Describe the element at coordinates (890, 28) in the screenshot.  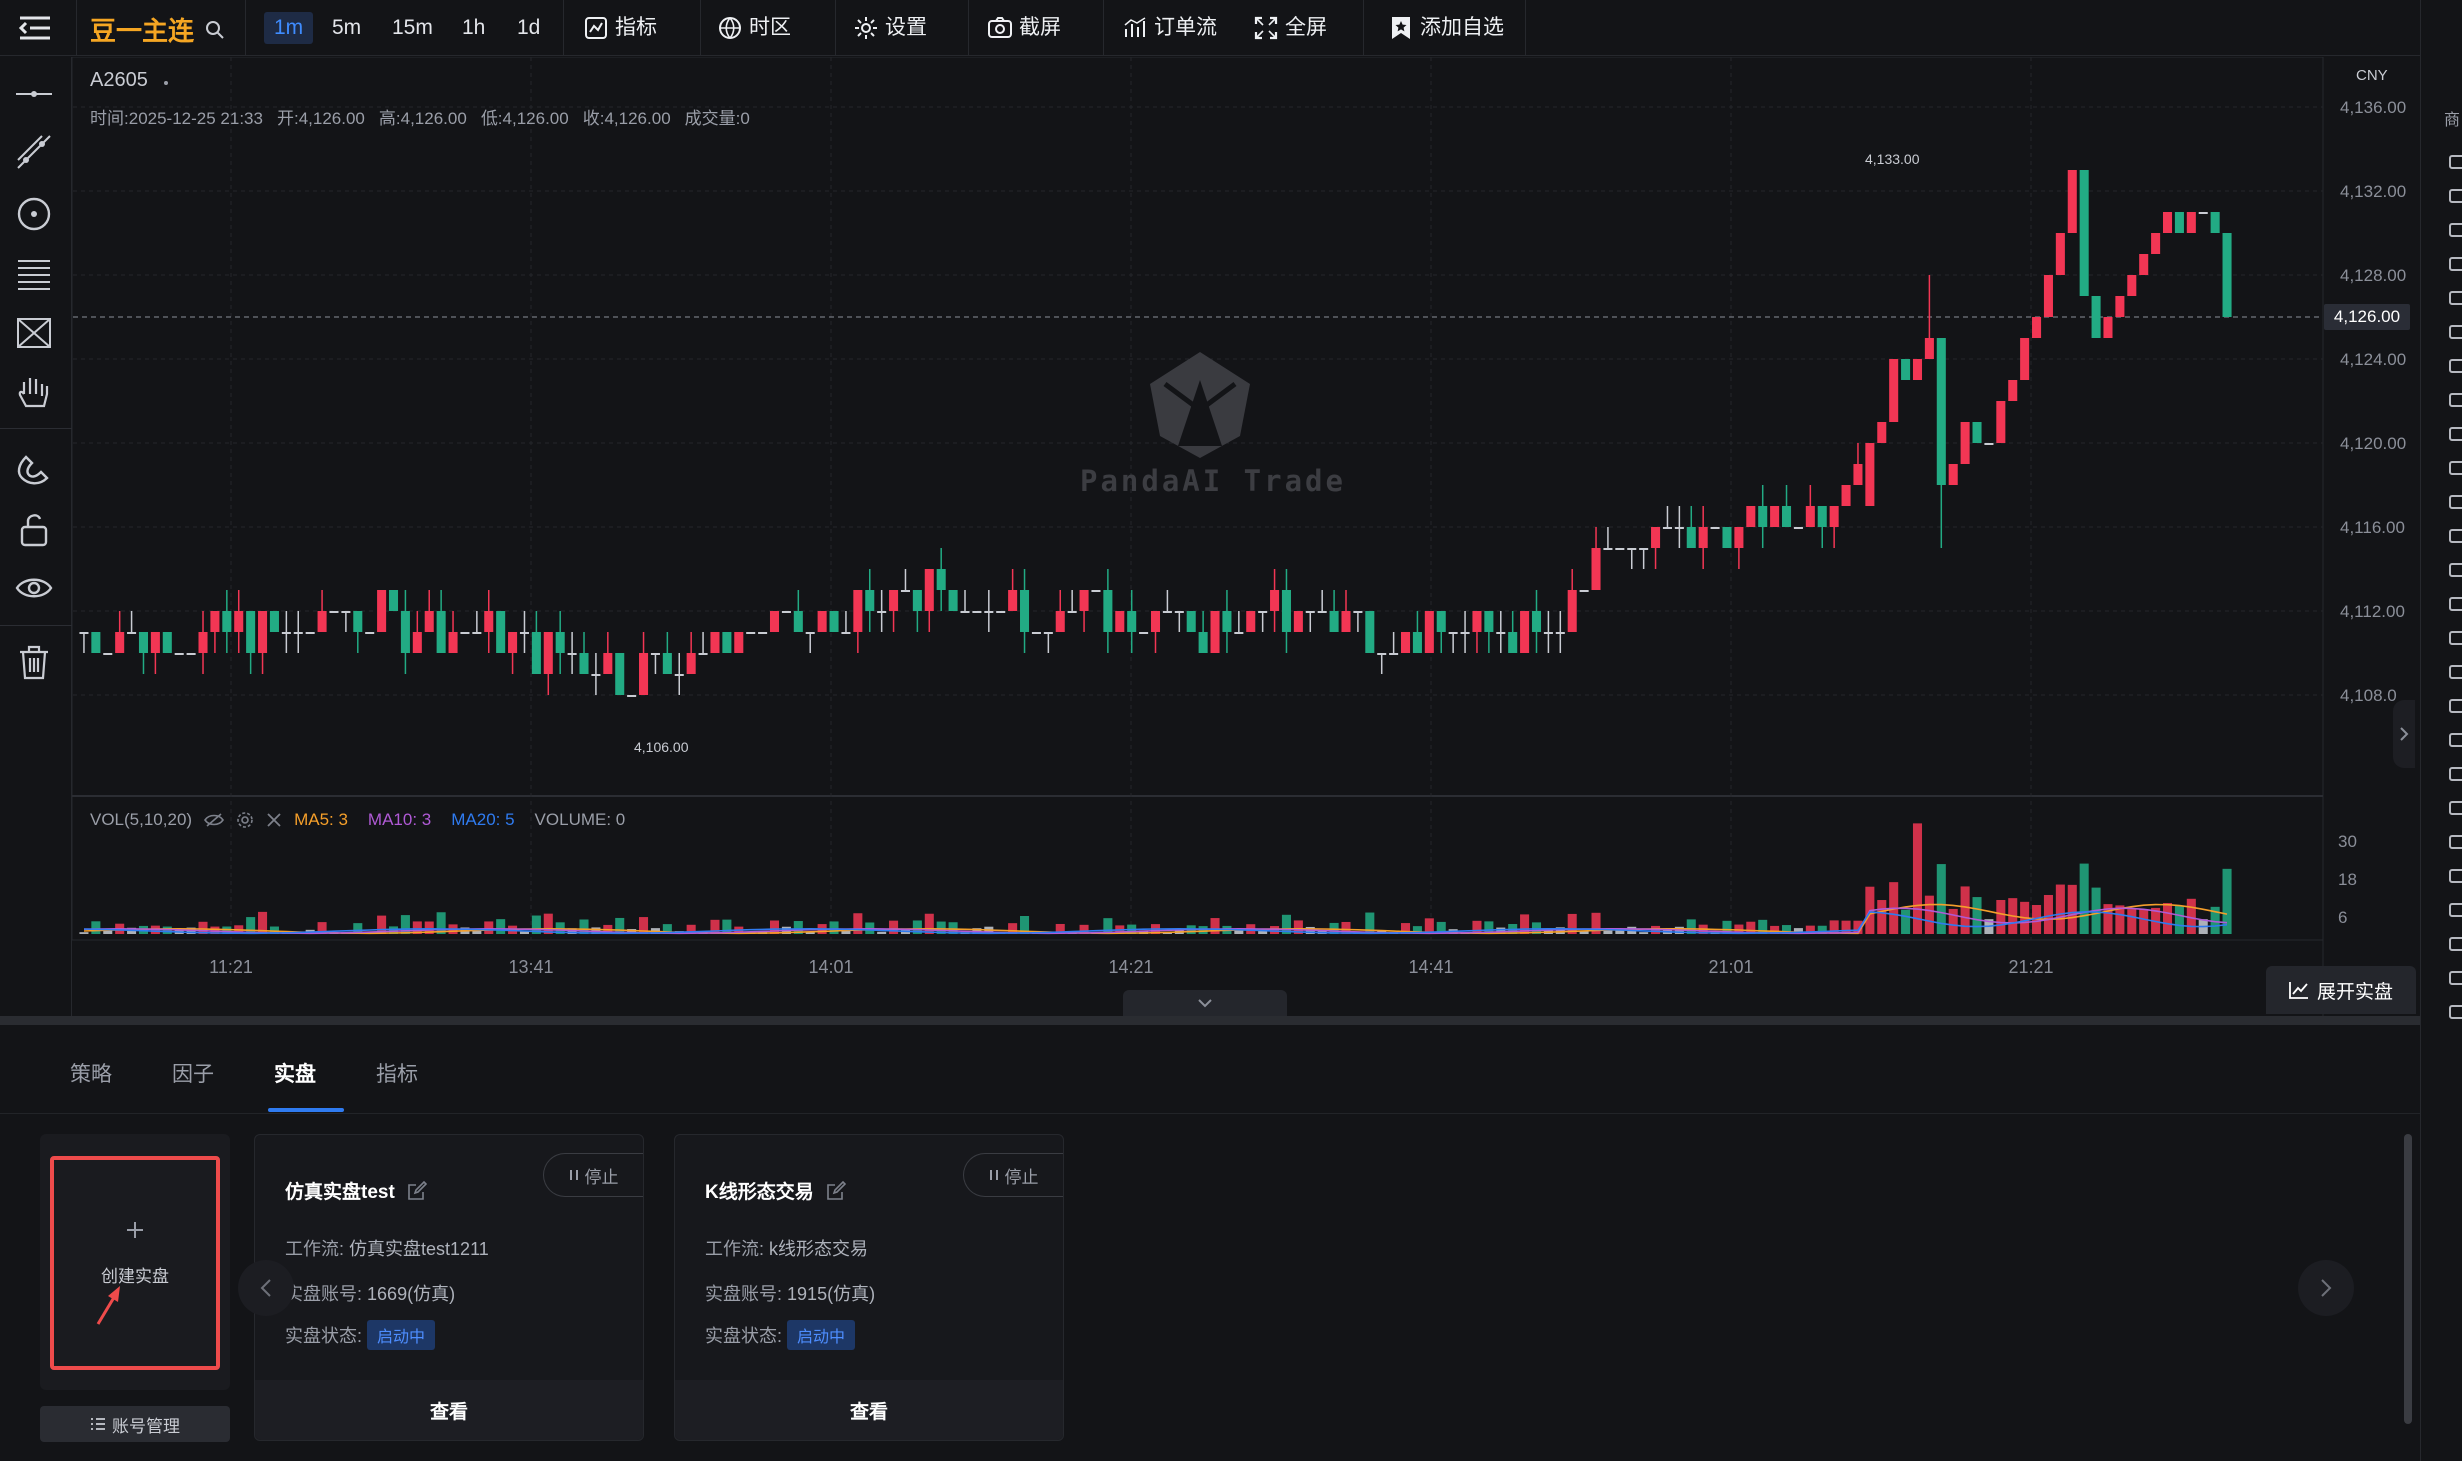
I see `settings-button: 设置` at that location.